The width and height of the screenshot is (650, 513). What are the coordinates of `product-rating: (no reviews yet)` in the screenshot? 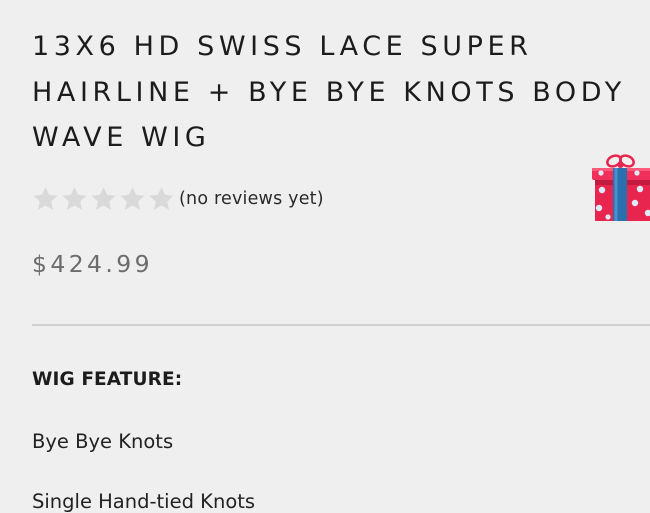 It's located at (177, 199).